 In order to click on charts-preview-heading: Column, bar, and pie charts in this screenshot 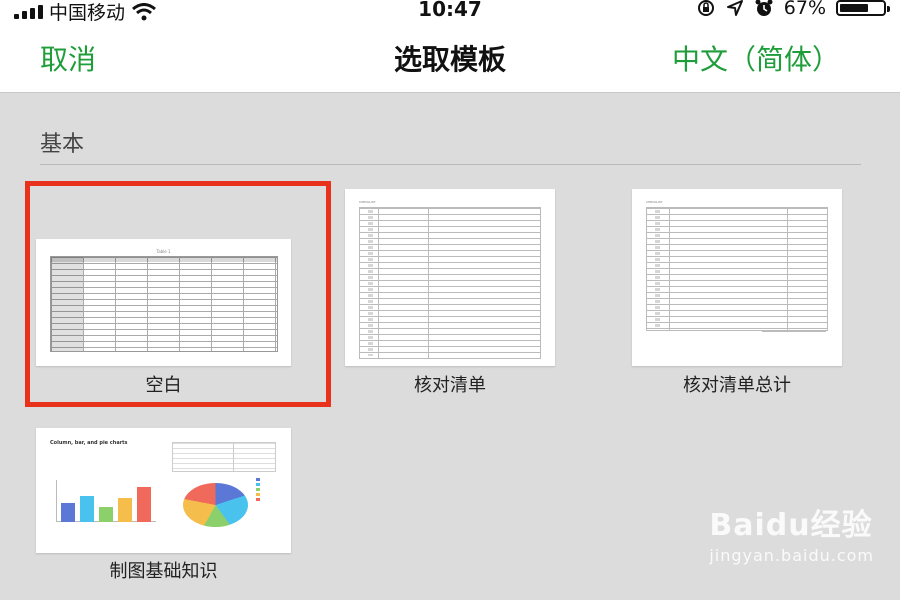, I will do `click(89, 443)`.